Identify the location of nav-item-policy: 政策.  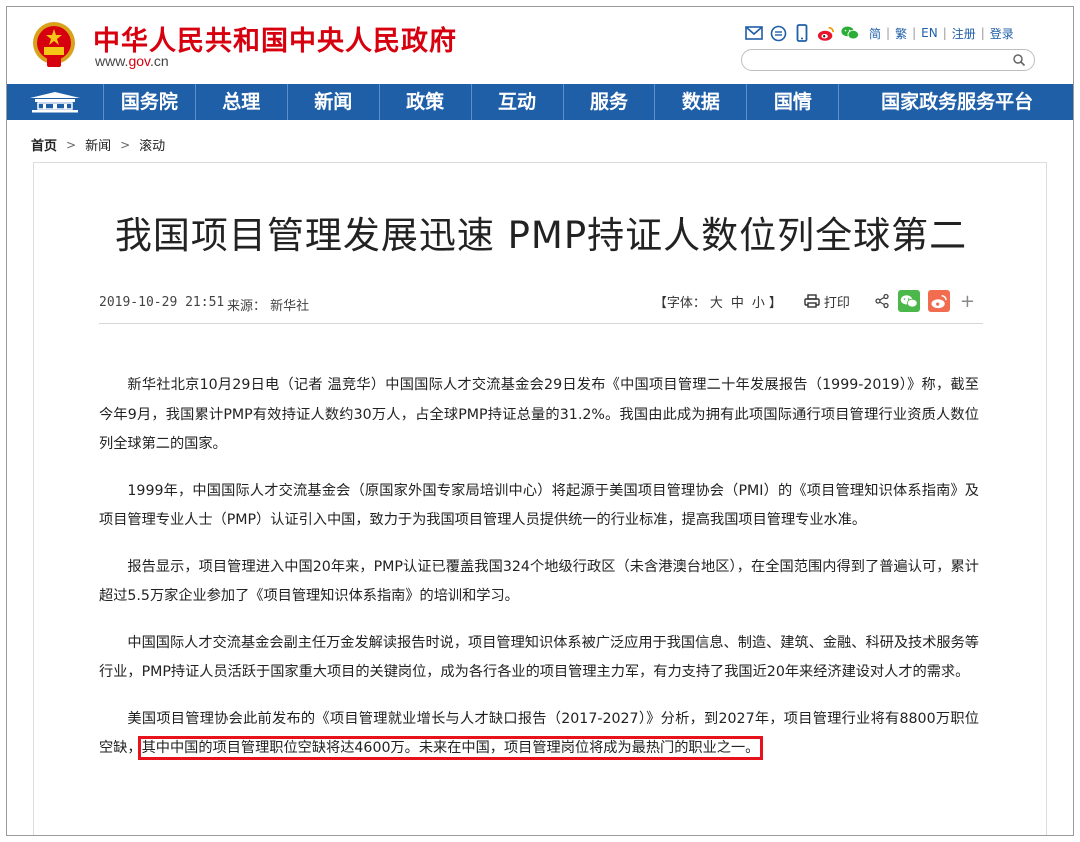
(426, 102).